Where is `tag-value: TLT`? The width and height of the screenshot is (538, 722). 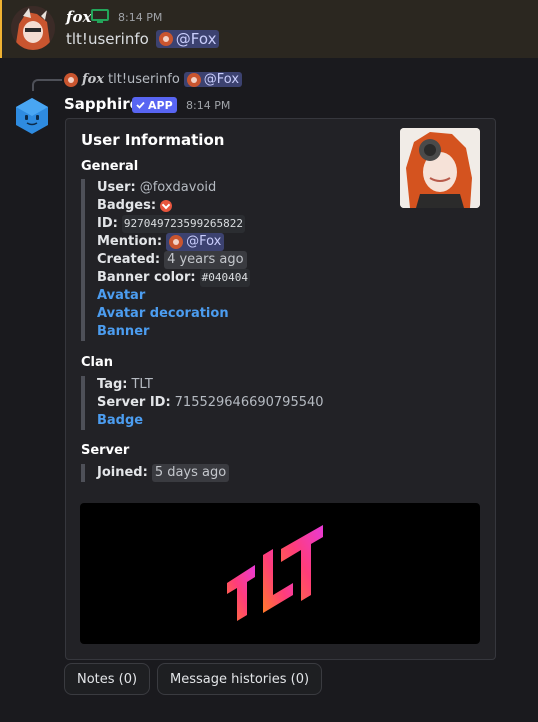
tag-value: TLT is located at coordinates (142, 384).